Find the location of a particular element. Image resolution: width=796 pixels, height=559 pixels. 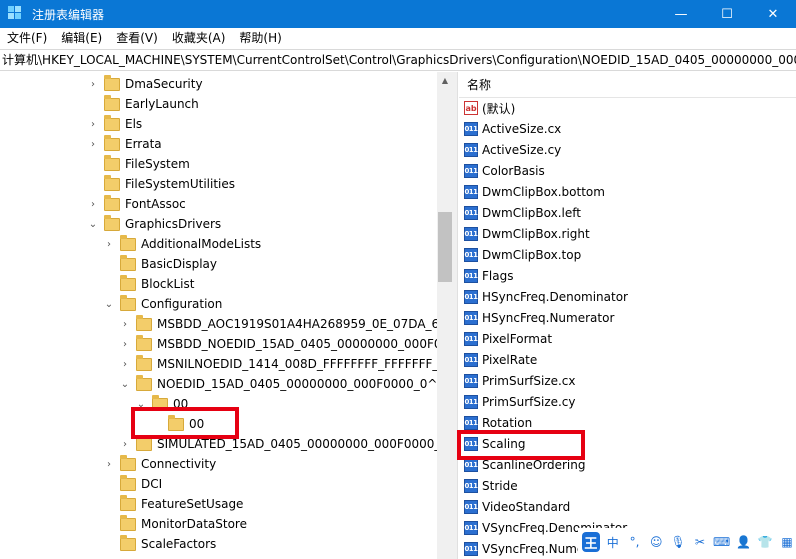

value-name: Rotation is located at coordinates (507, 423).